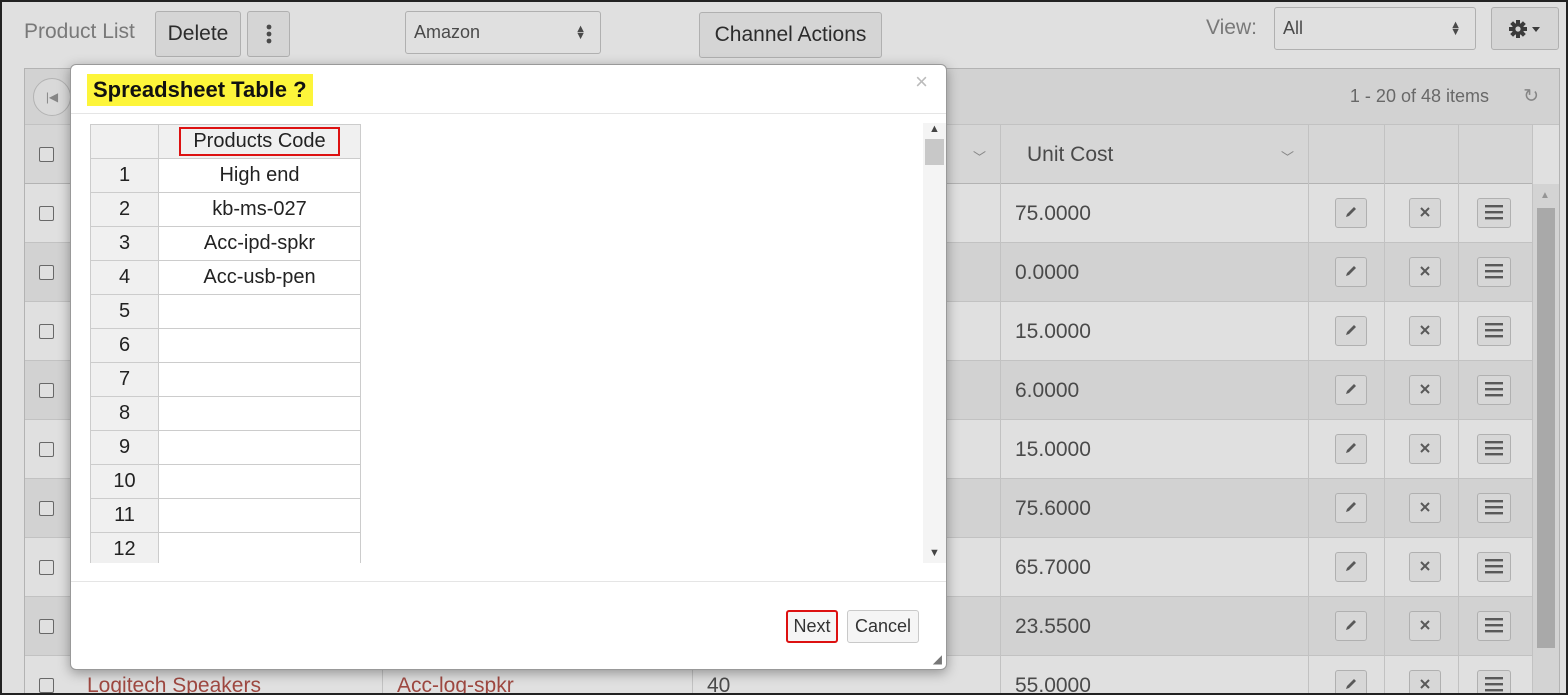  Describe the element at coordinates (124, 277) in the screenshot. I see `row-number: 4` at that location.